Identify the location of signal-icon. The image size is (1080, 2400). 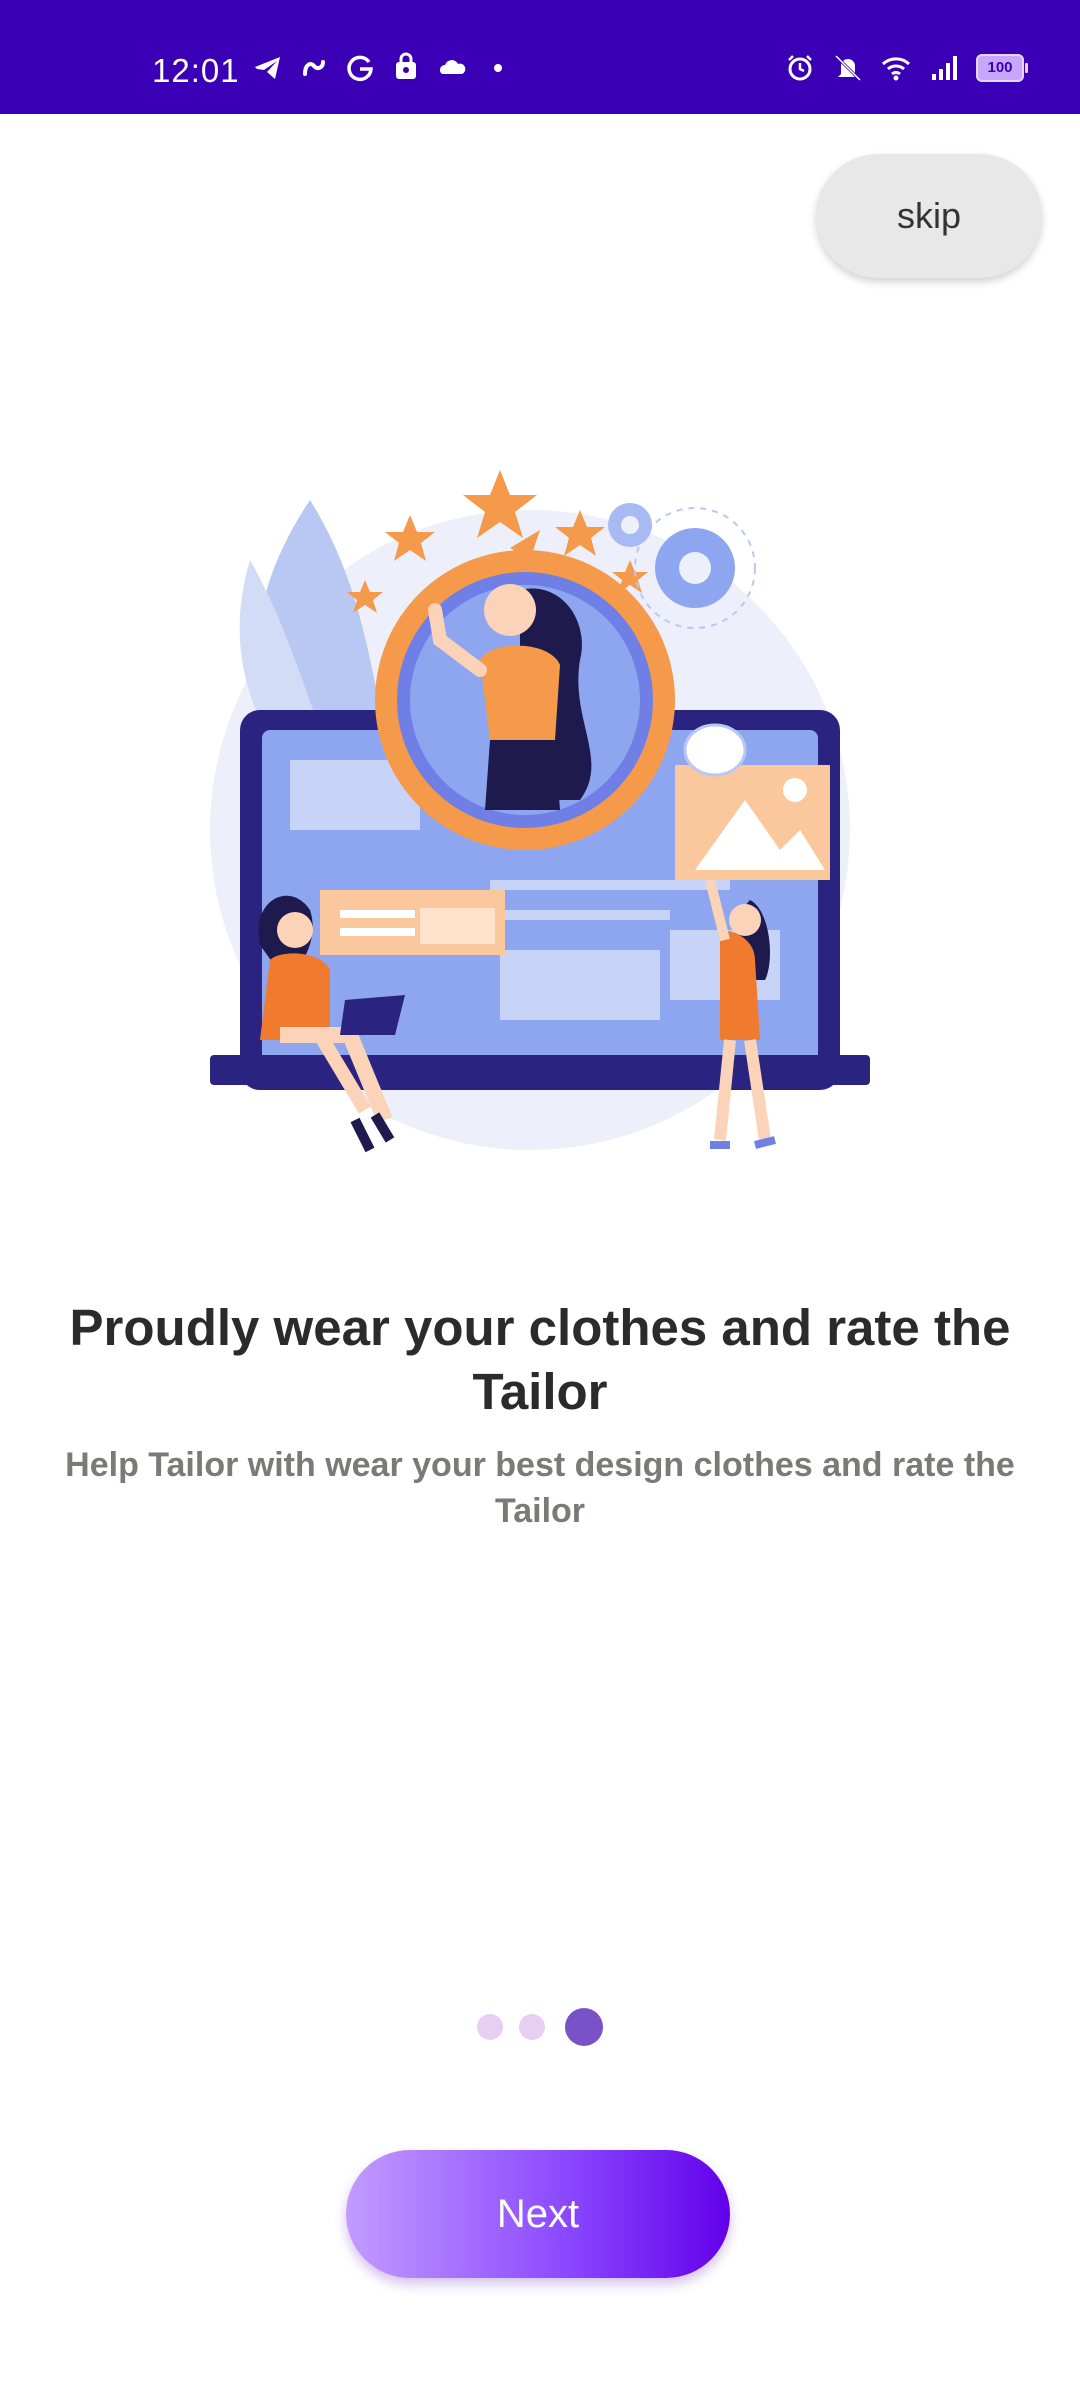
(944, 68).